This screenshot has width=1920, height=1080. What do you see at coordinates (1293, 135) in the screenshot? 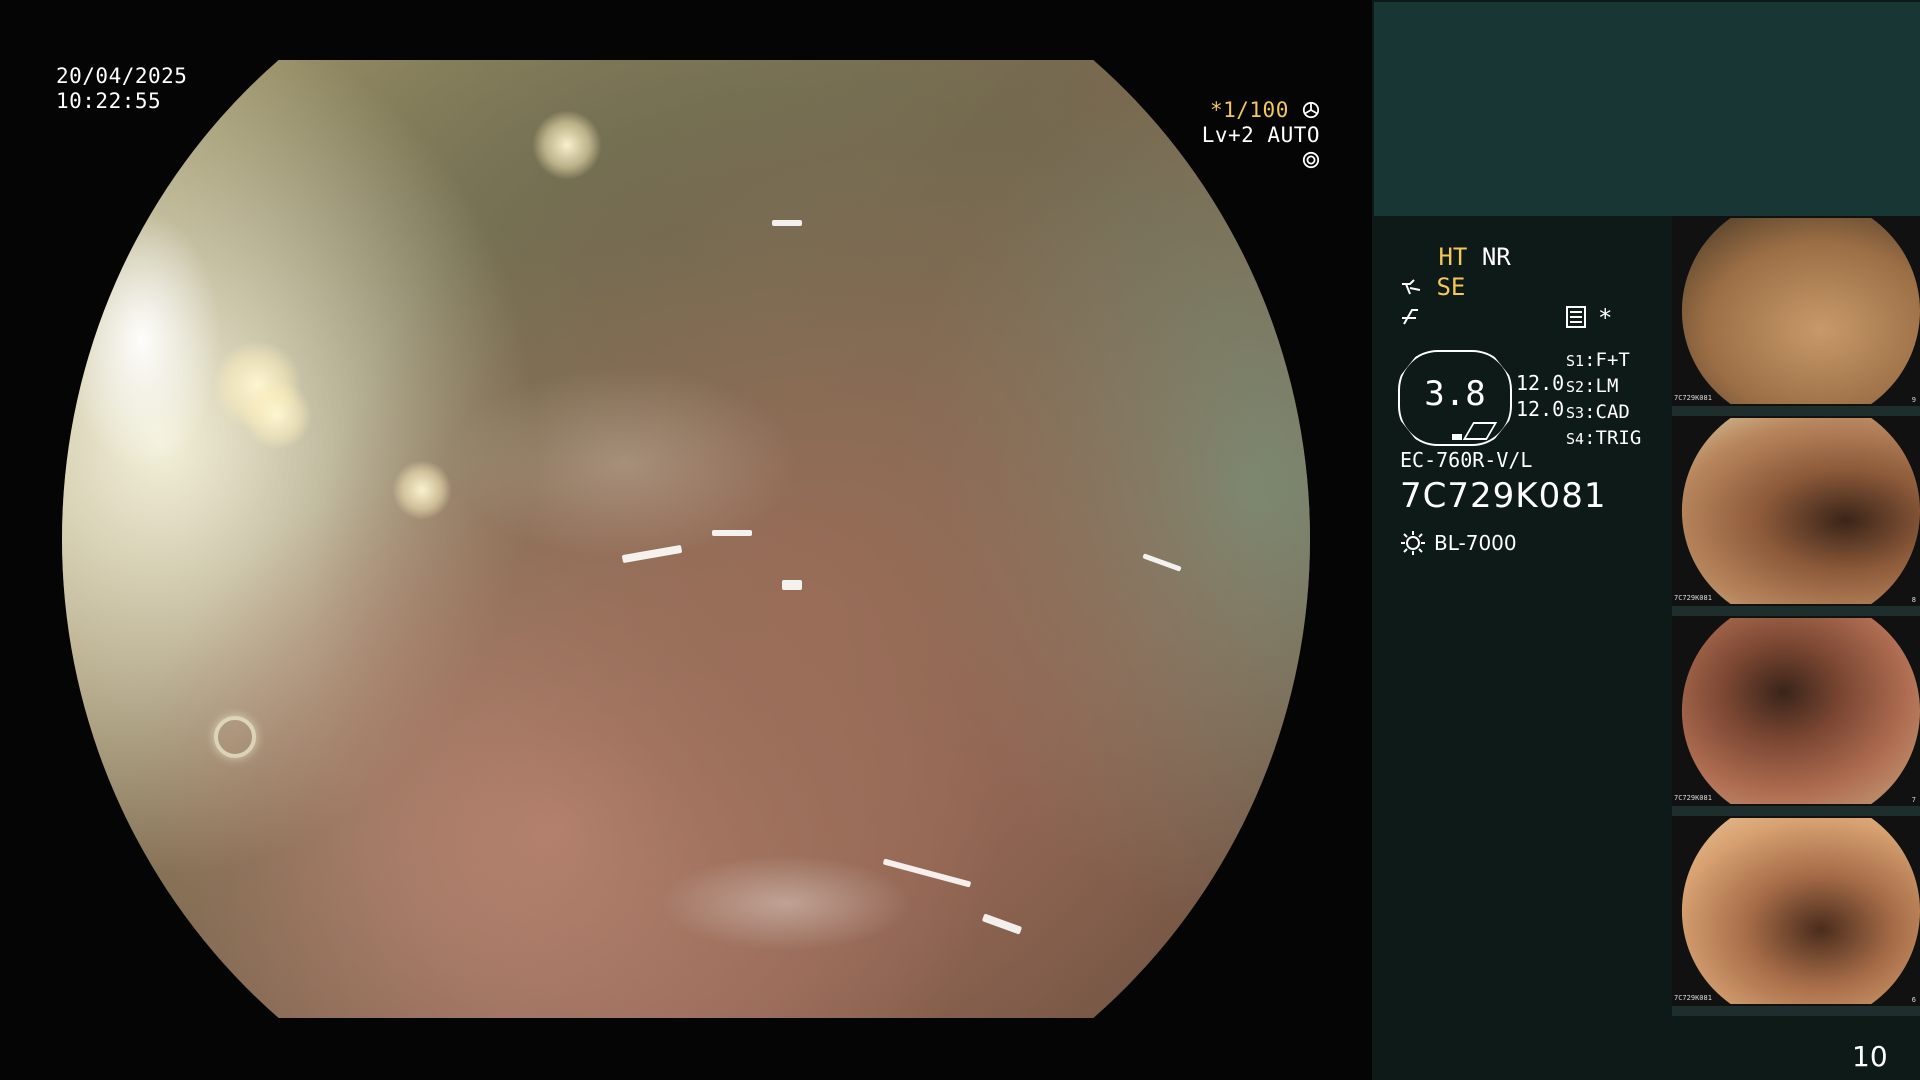
I see `mode-label: AUTO` at bounding box center [1293, 135].